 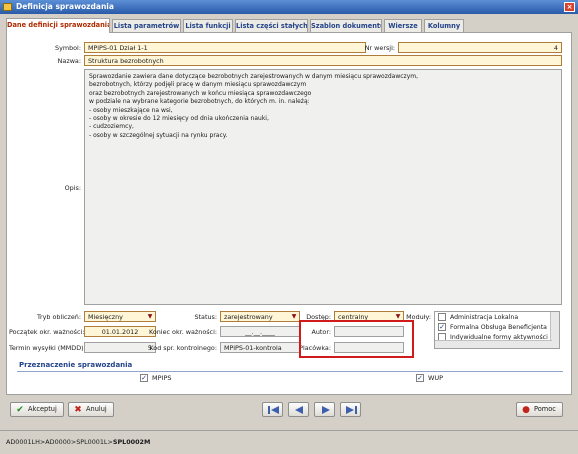 I want to click on horizontal-scrollbar, so click(x=493, y=344).